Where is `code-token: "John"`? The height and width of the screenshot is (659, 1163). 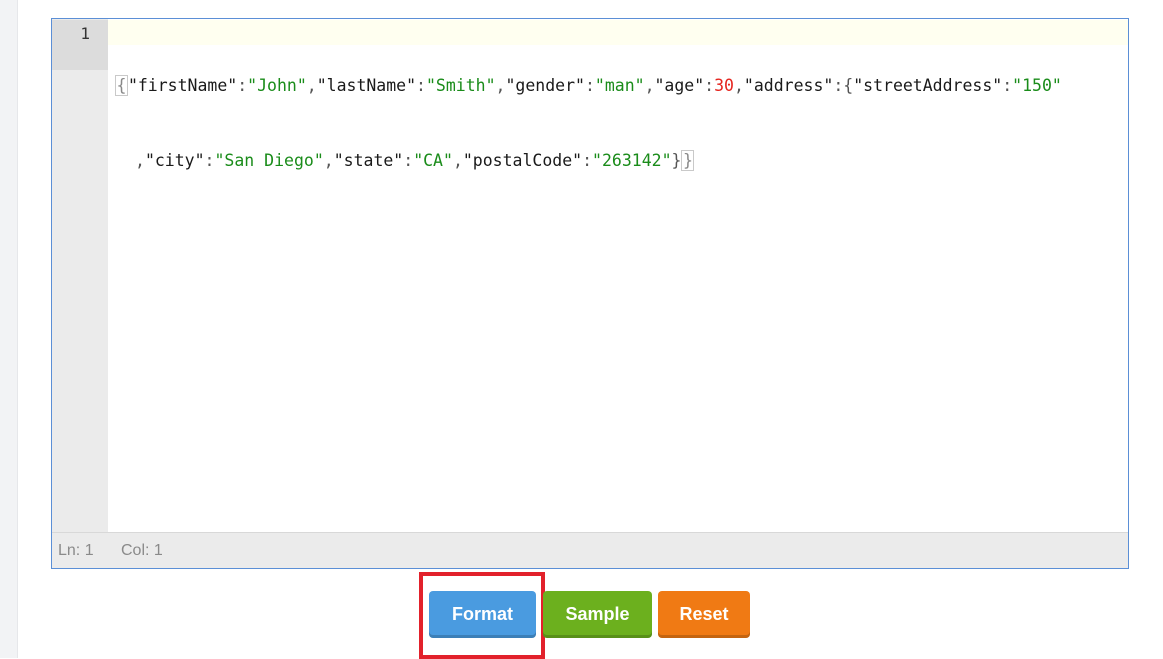
code-token: "John" is located at coordinates (277, 85).